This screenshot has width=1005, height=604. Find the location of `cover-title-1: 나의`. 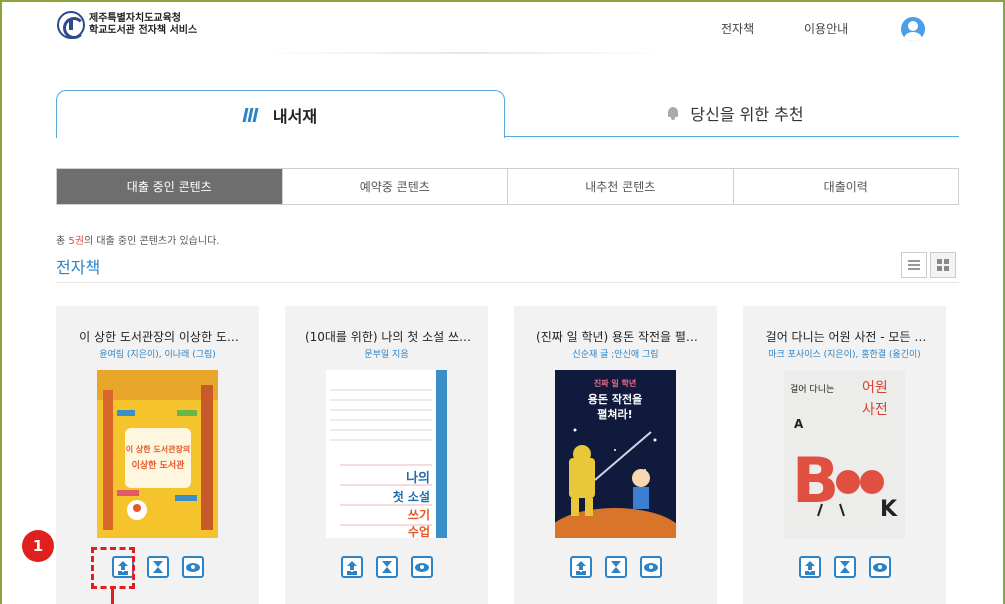

cover-title-1: 나의 is located at coordinates (418, 478).